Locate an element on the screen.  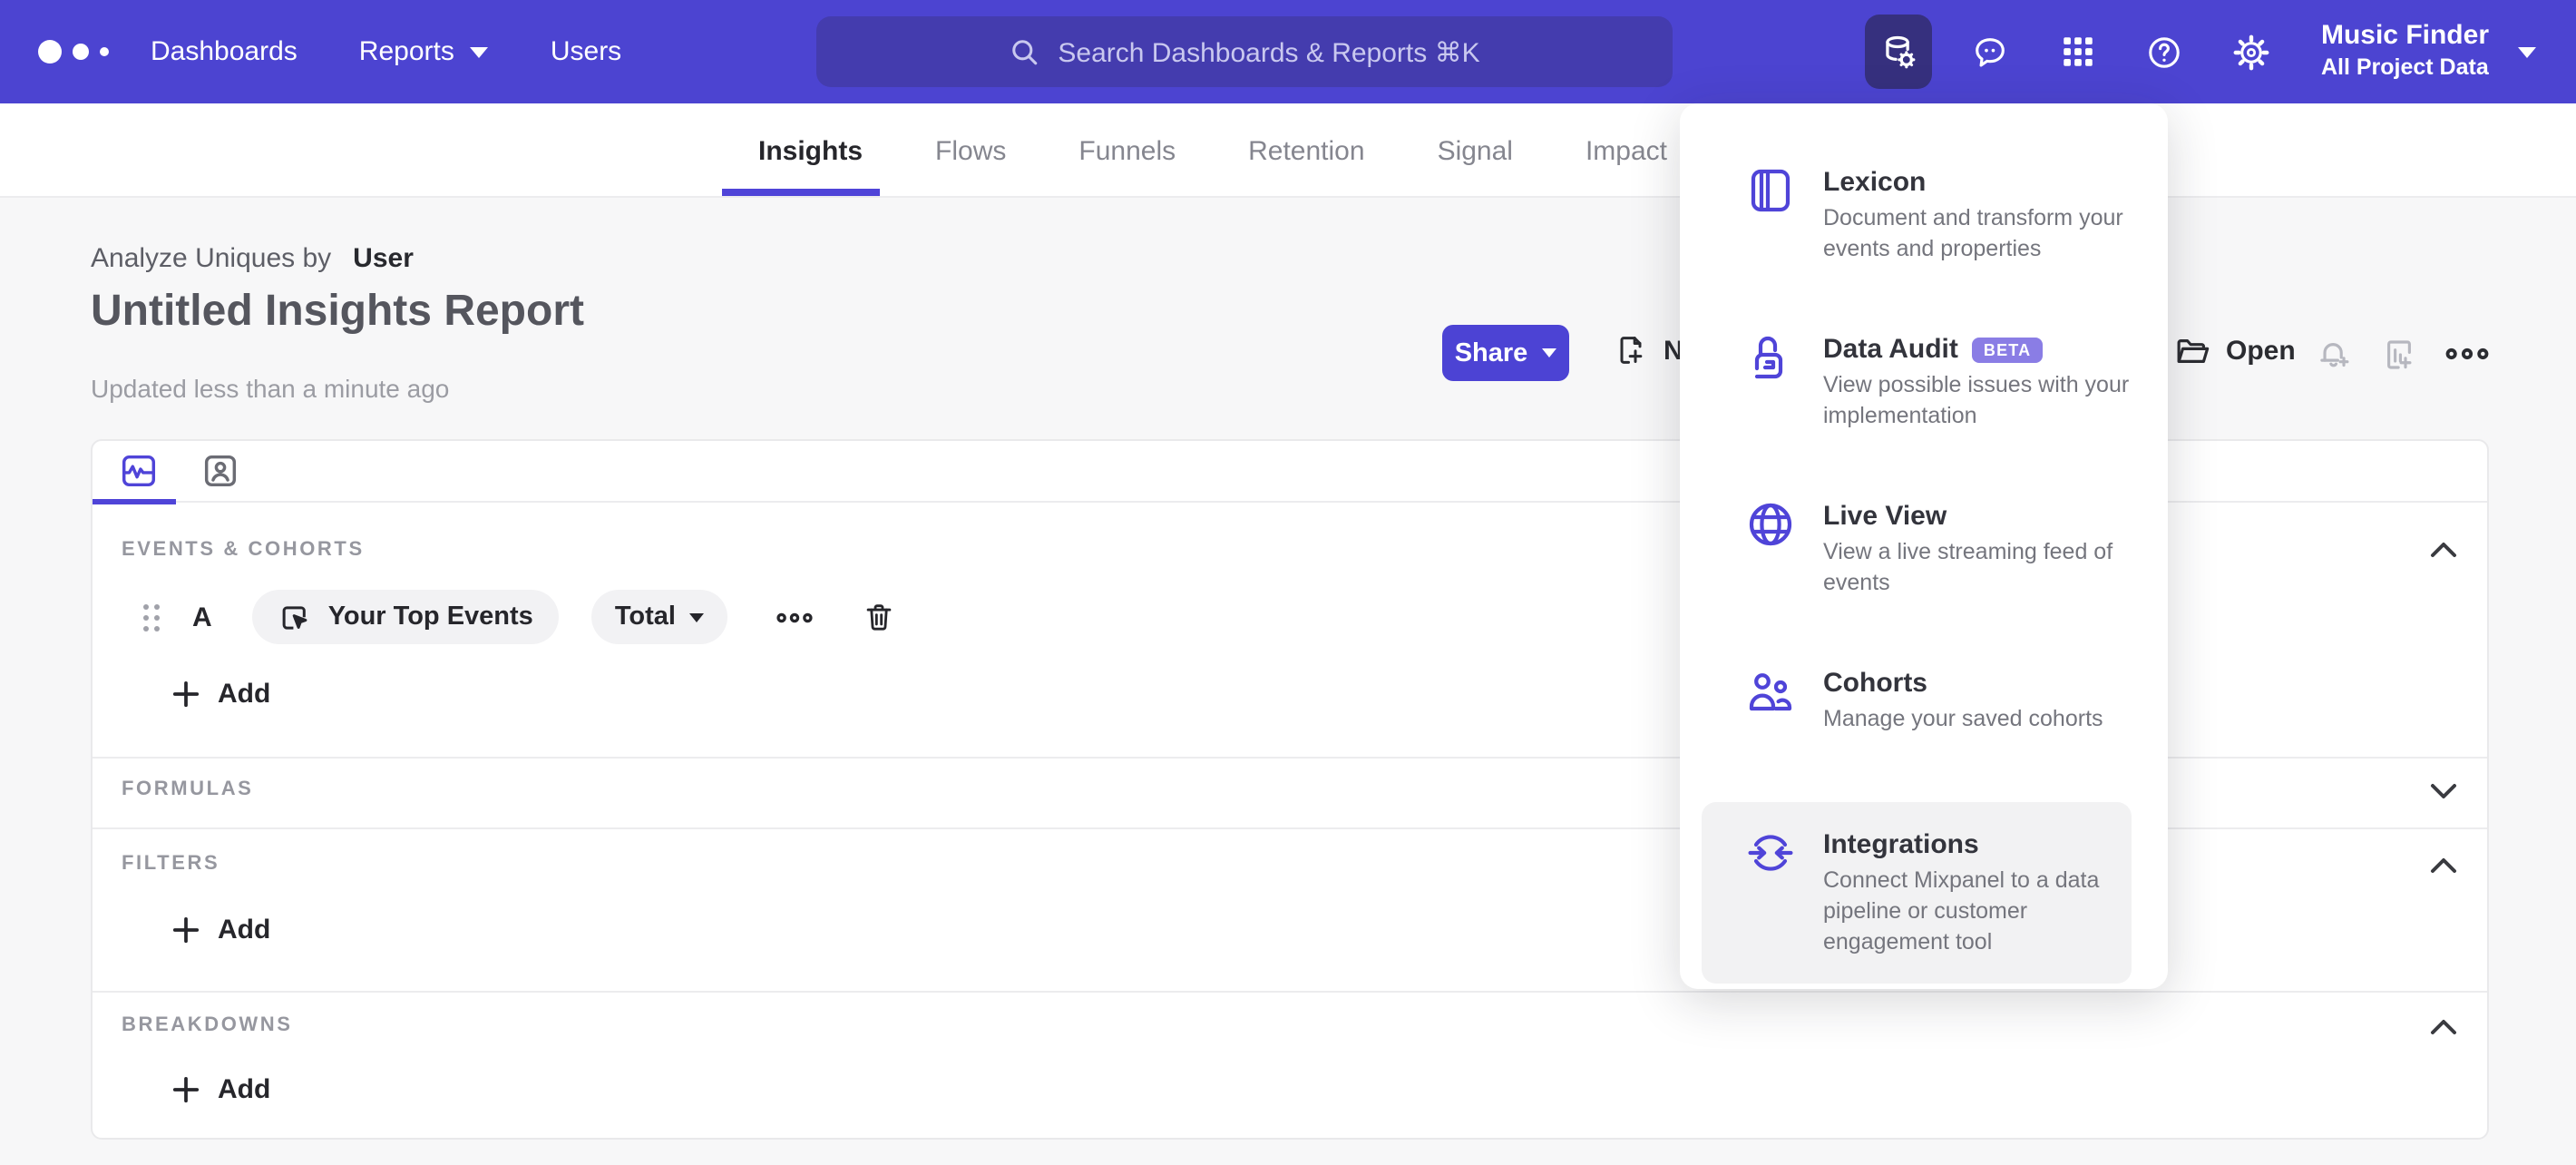
add-breakdown-button: Add is located at coordinates (221, 1089).